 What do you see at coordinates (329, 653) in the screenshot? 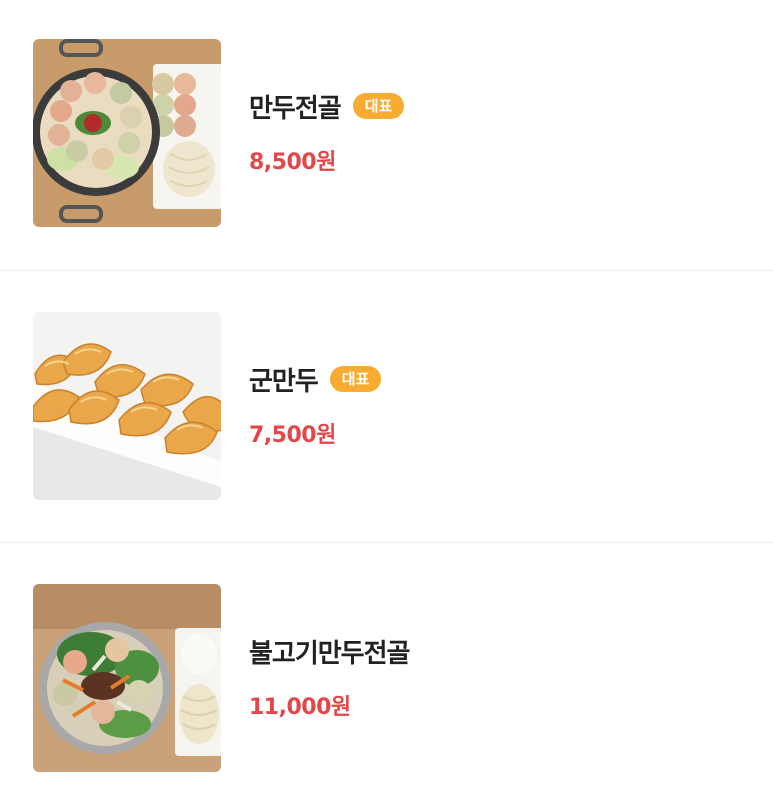
I see `menu-item-name: 불고기만두전골` at bounding box center [329, 653].